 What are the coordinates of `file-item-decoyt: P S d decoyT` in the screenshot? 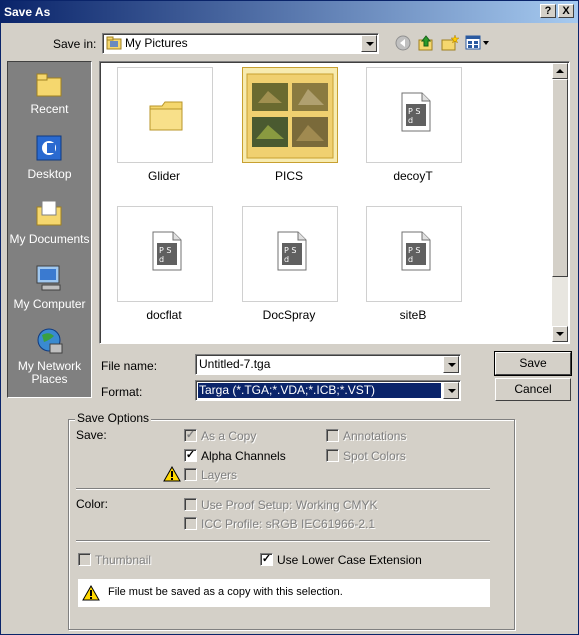 It's located at (413, 130).